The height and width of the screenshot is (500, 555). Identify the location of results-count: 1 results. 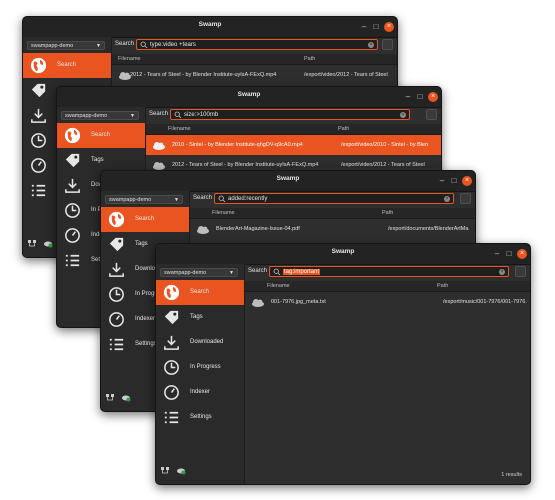
(511, 475).